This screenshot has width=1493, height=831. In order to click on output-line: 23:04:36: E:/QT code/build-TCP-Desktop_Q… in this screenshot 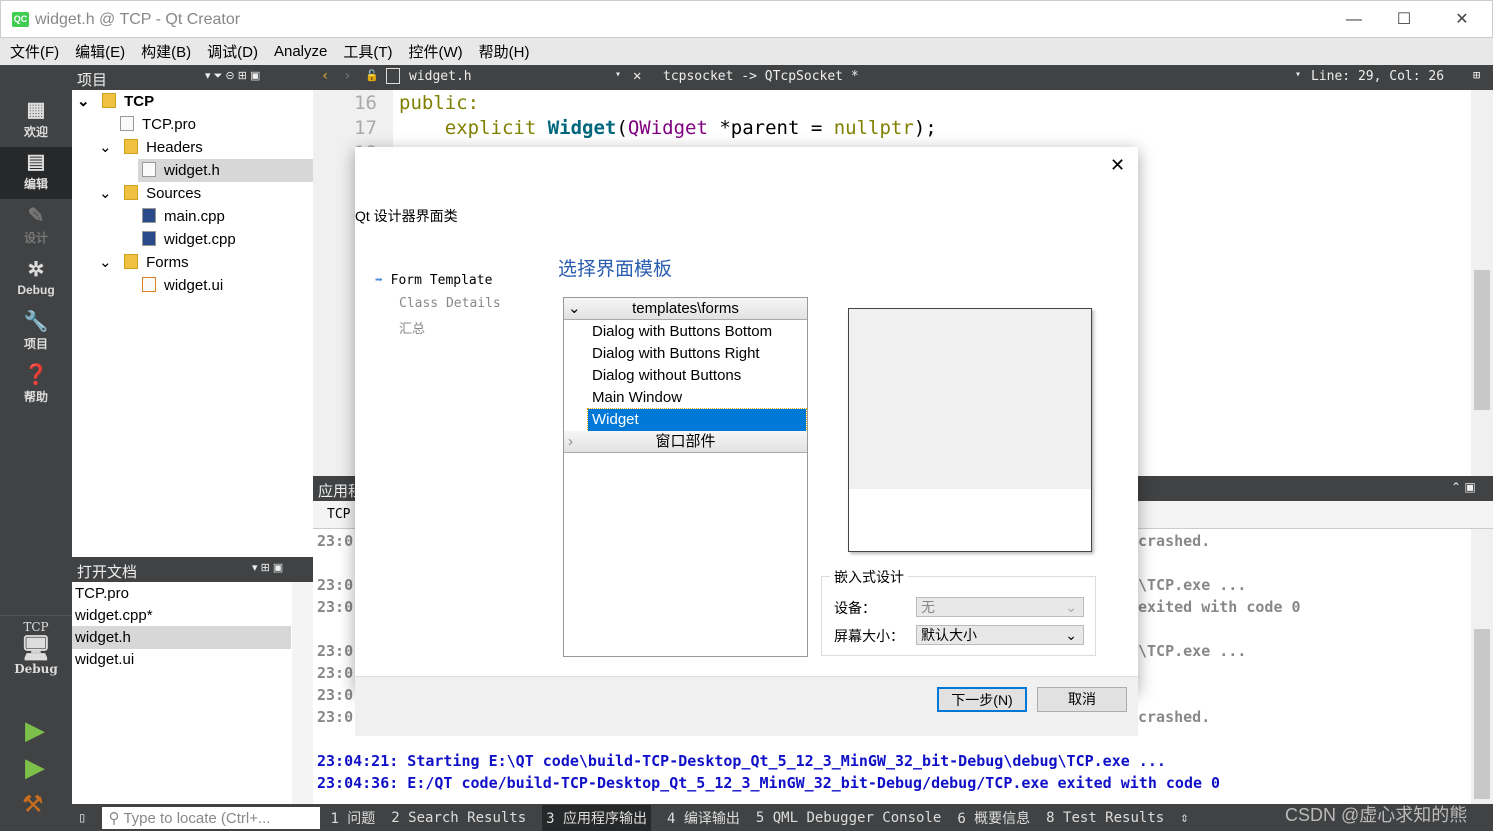, I will do `click(769, 783)`.